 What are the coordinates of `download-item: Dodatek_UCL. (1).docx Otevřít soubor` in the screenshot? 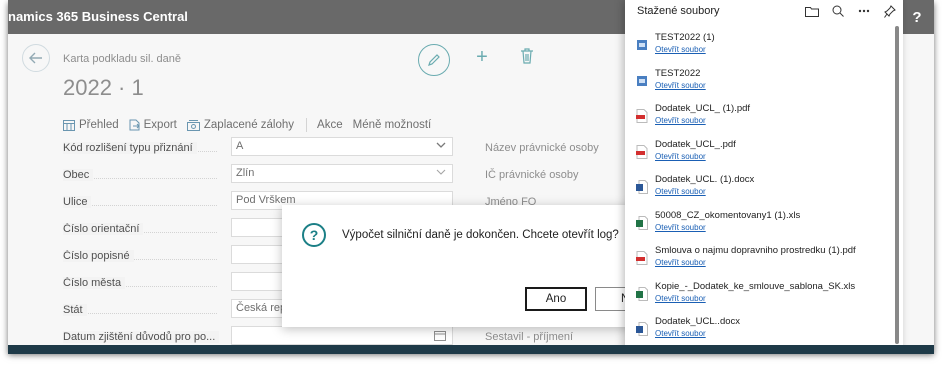 It's located at (758, 188).